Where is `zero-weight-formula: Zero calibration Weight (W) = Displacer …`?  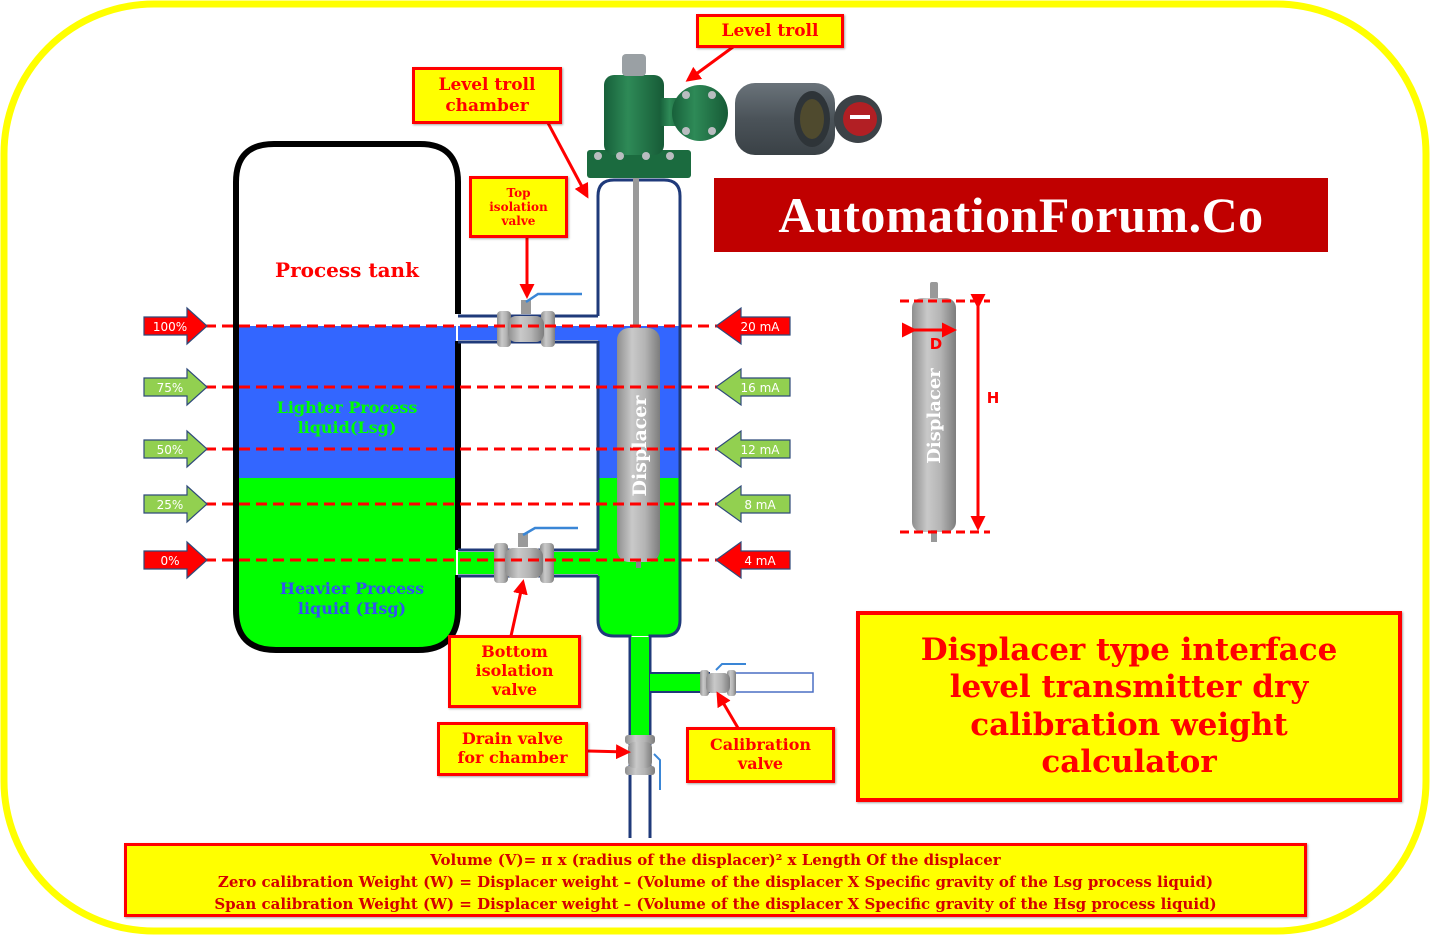 zero-weight-formula: Zero calibration Weight (W) = Displacer … is located at coordinates (715, 882).